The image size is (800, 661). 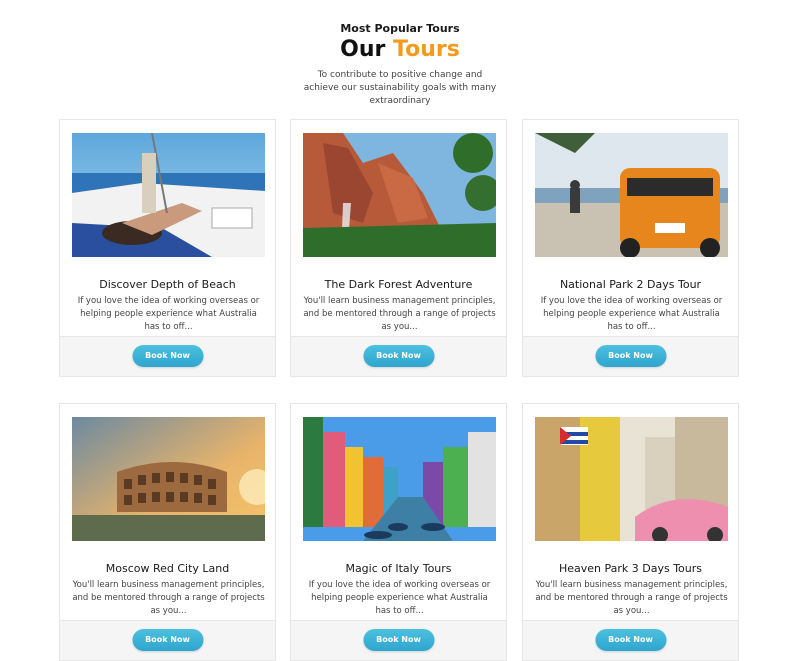 I want to click on tour-name: Heaven Park 3 Days Tours, so click(x=630, y=568).